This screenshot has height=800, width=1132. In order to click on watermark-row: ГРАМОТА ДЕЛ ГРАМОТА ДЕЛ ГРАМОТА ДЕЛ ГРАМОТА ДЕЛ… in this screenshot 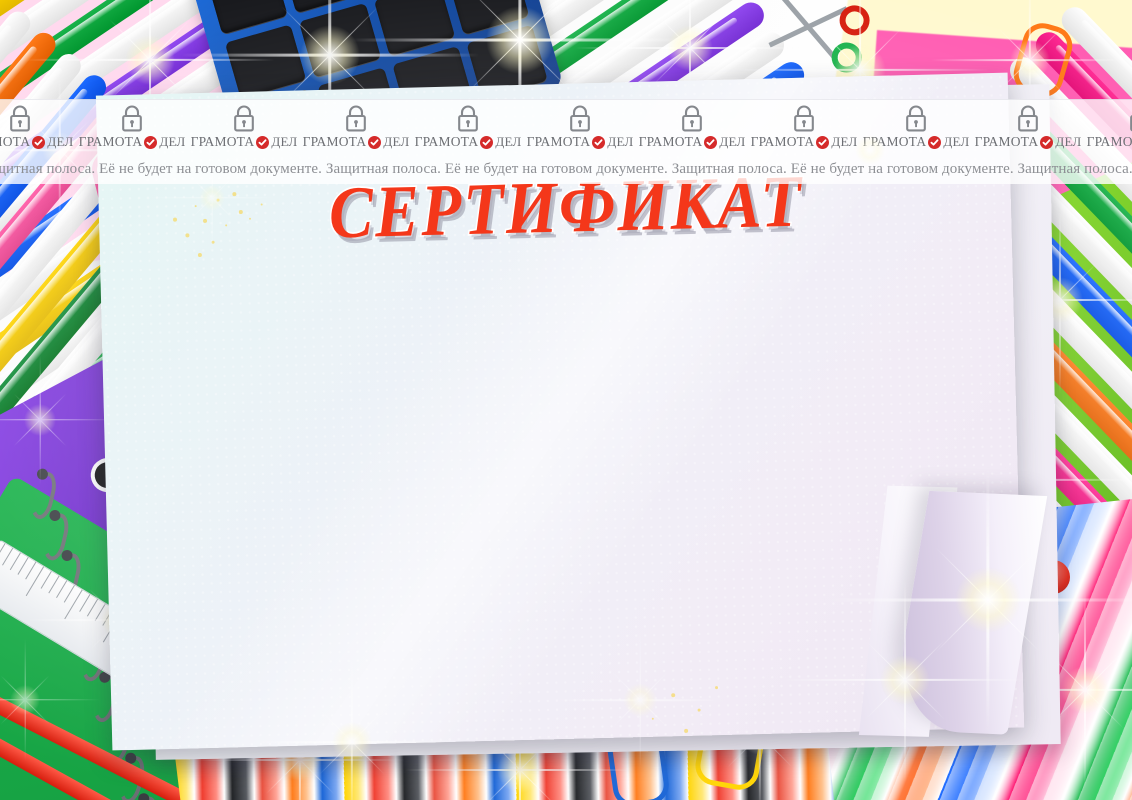, I will do `click(566, 132)`.